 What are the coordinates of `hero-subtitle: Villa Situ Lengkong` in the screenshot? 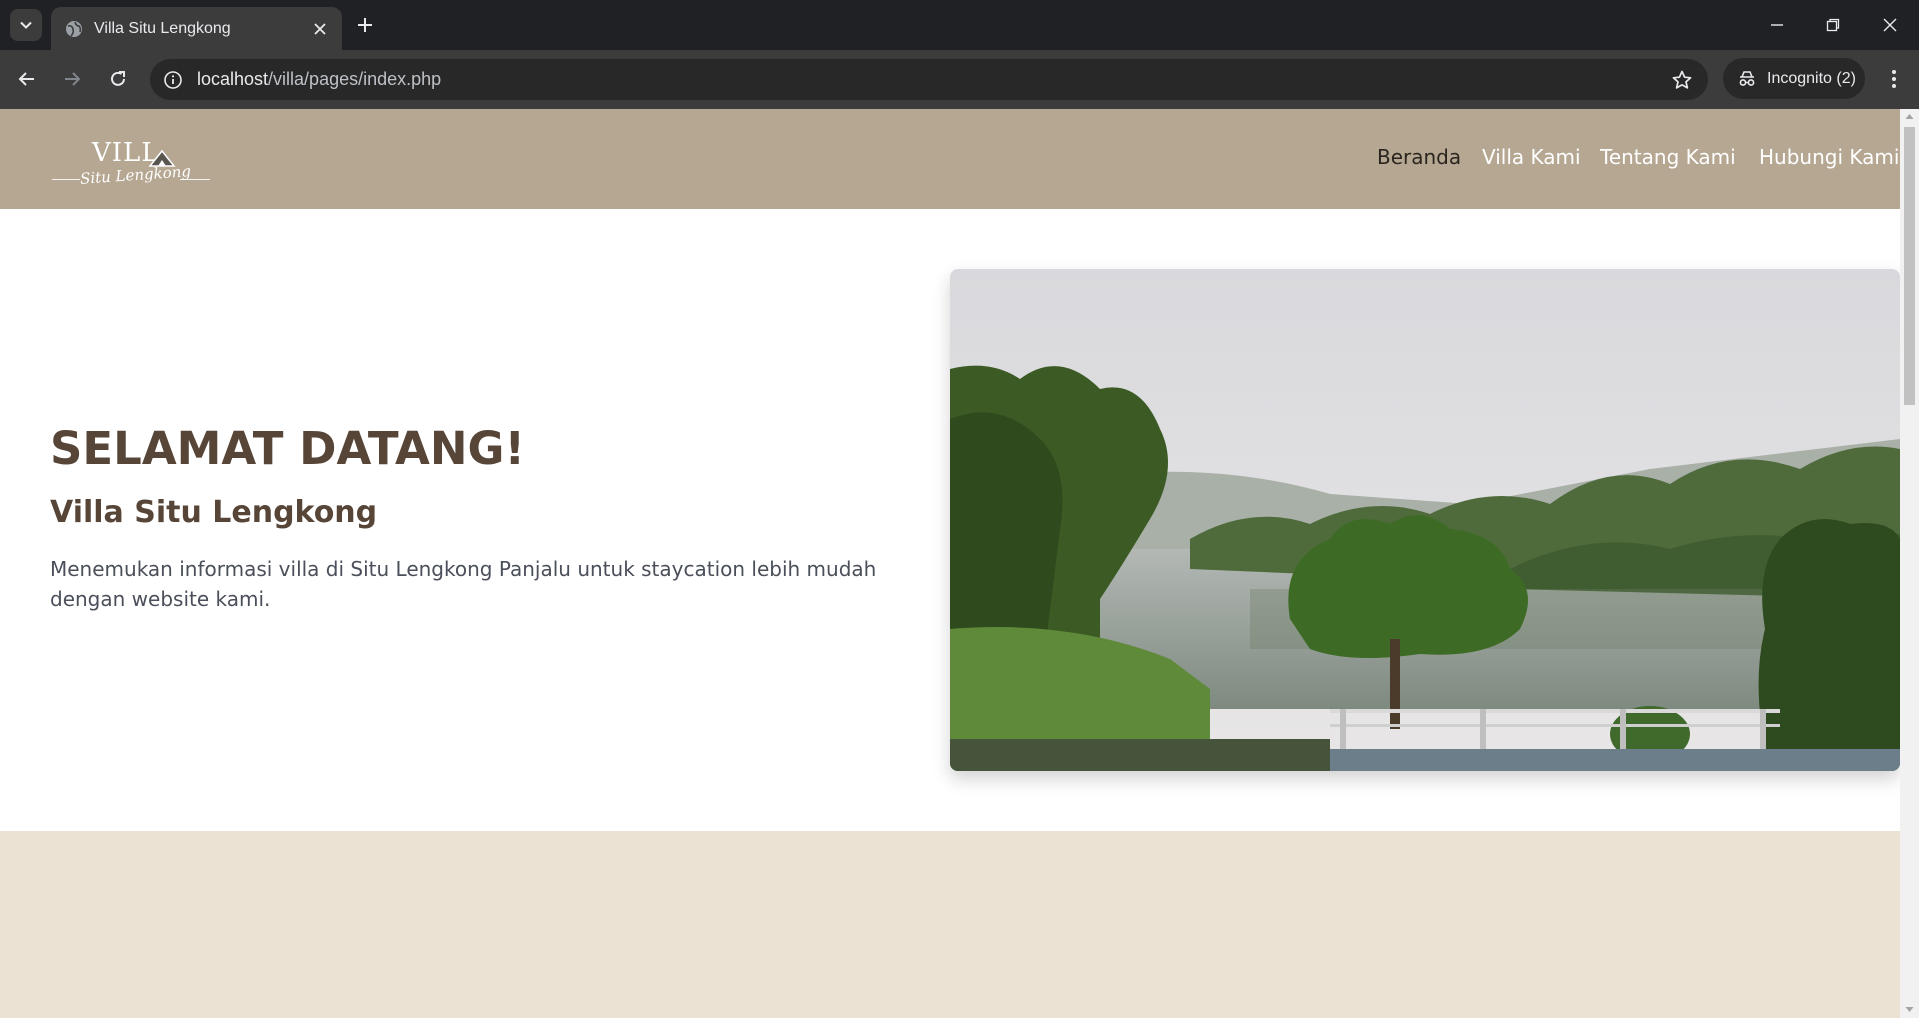 It's located at (214, 512).